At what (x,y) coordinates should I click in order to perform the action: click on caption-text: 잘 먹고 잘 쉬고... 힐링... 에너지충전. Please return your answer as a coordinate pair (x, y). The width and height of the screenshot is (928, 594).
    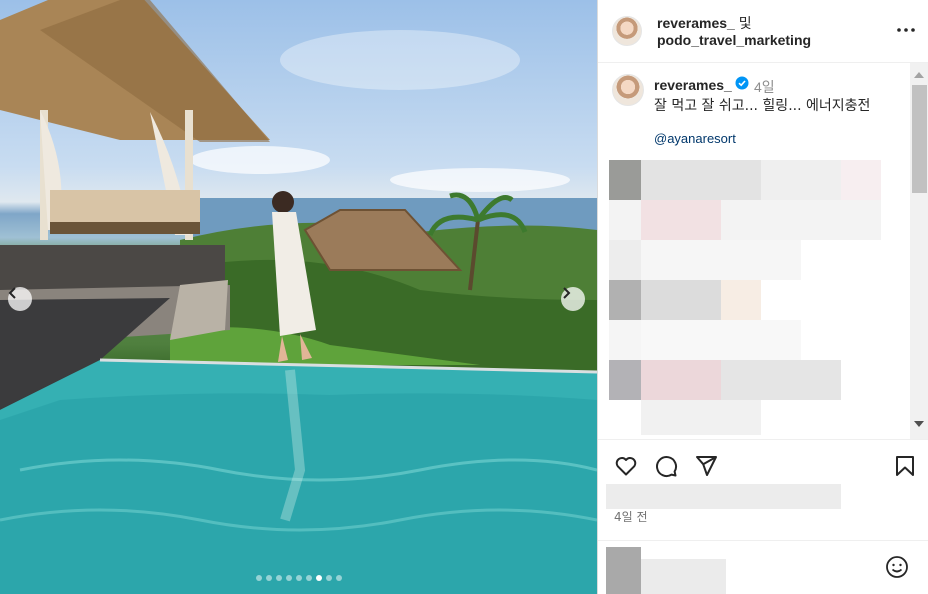
    Looking at the image, I should click on (762, 106).